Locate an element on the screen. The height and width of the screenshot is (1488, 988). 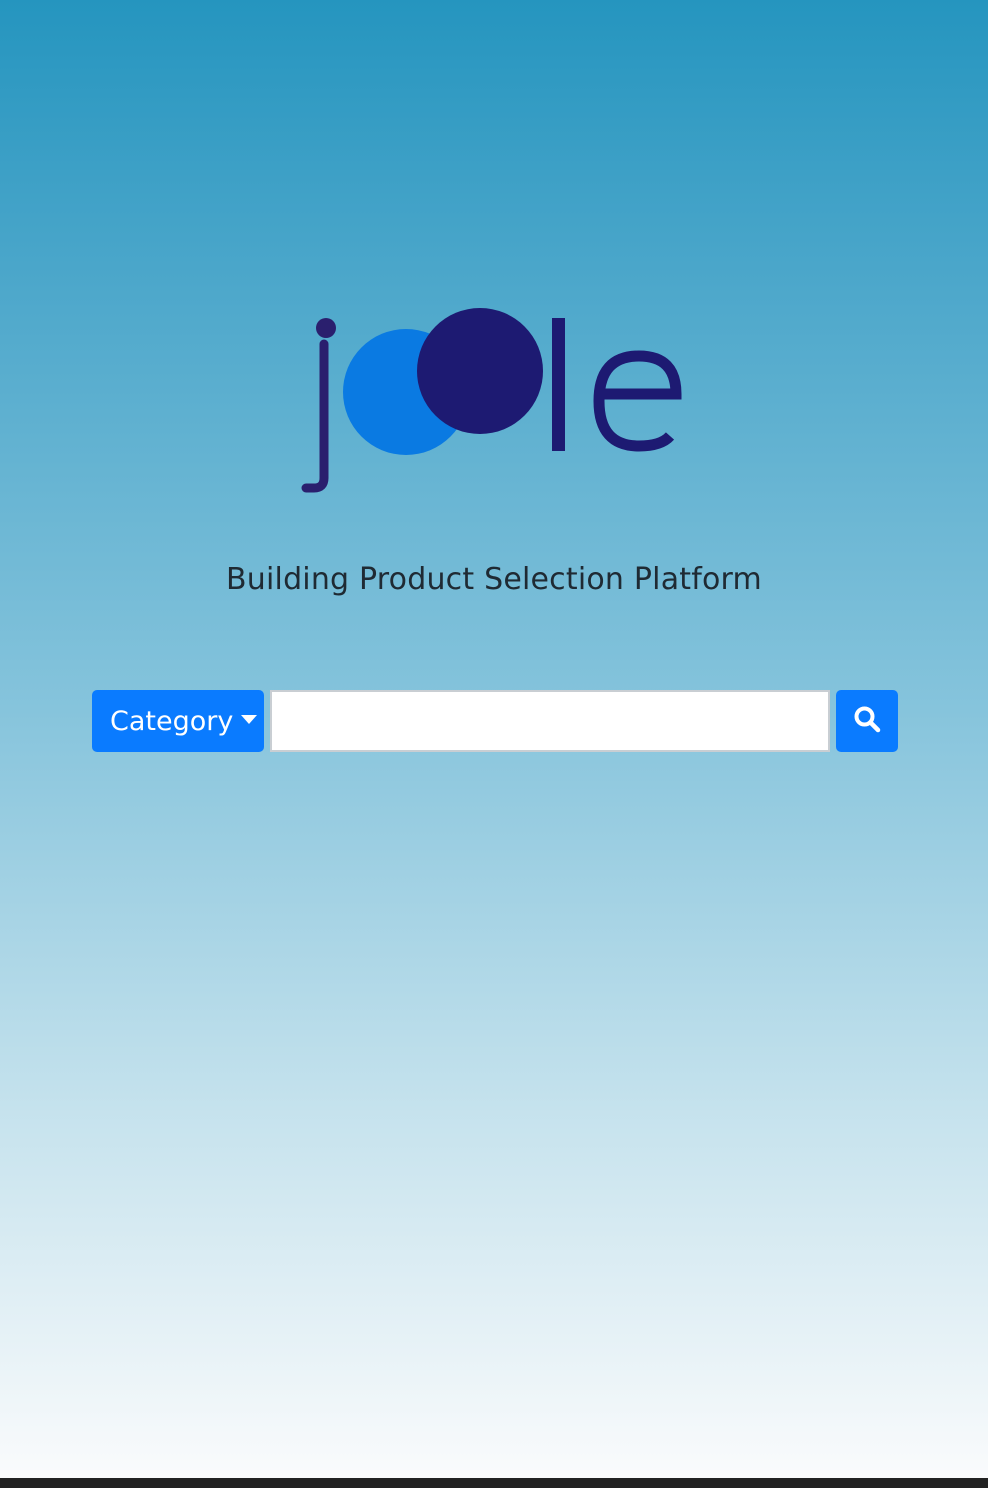
search-icon is located at coordinates (867, 721).